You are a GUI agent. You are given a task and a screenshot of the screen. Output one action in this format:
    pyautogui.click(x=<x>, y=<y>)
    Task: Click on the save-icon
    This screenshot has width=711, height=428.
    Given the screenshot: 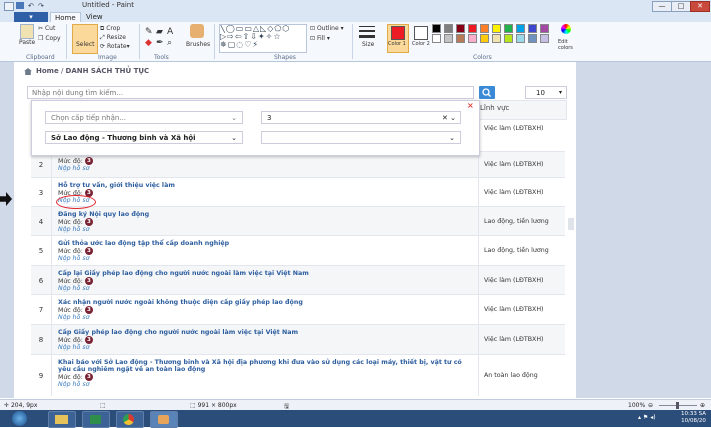 What is the action you would take?
    pyautogui.click(x=20, y=5)
    